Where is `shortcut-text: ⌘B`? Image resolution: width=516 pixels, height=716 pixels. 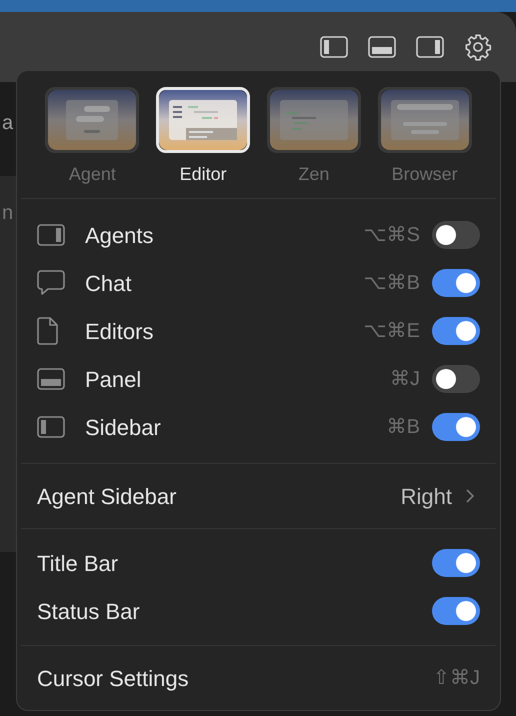 shortcut-text: ⌘B is located at coordinates (403, 427).